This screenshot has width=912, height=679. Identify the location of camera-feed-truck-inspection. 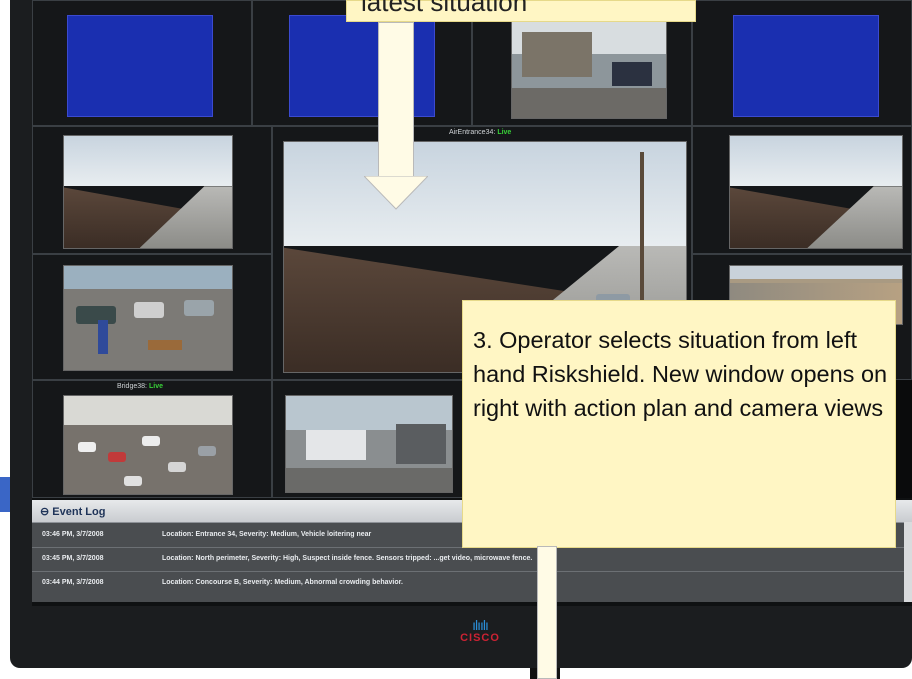
(369, 444).